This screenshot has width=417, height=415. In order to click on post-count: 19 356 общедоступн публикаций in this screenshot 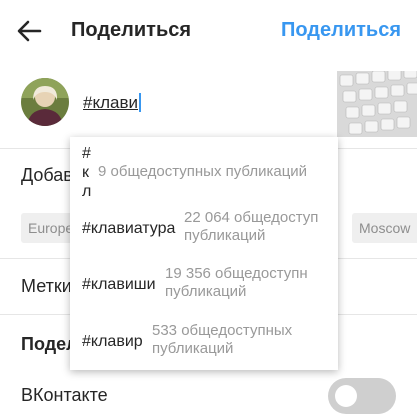, I will do `click(236, 283)`.